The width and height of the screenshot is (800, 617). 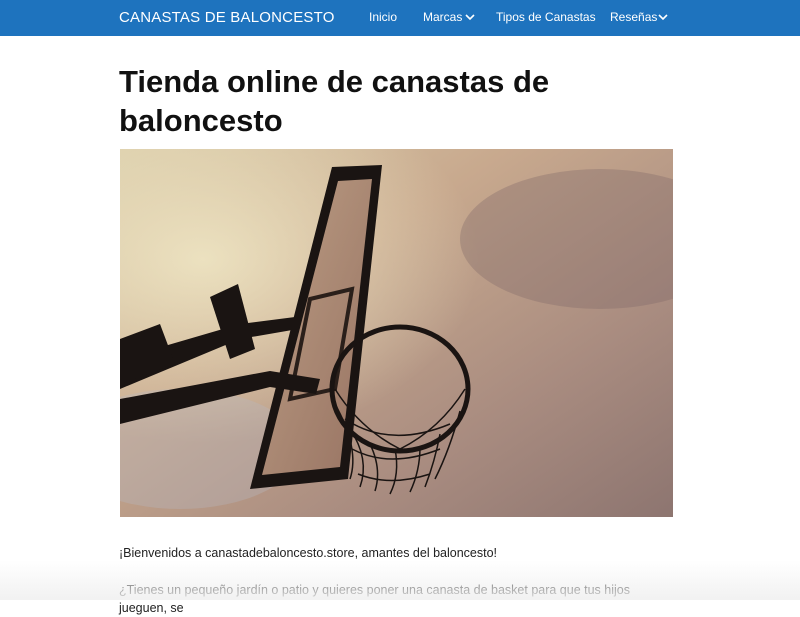 I want to click on nav-item-marcas: Marcas, so click(x=442, y=17).